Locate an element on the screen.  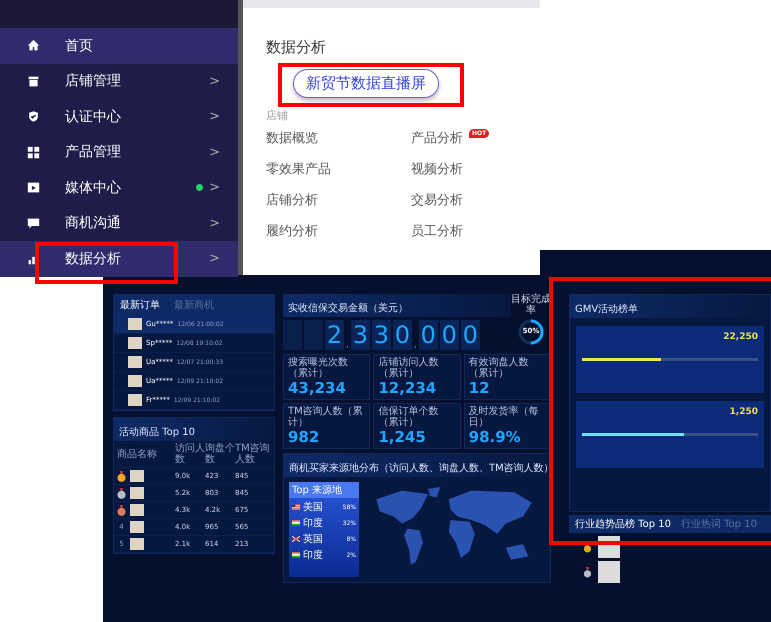
shield-icon is located at coordinates (33, 117).